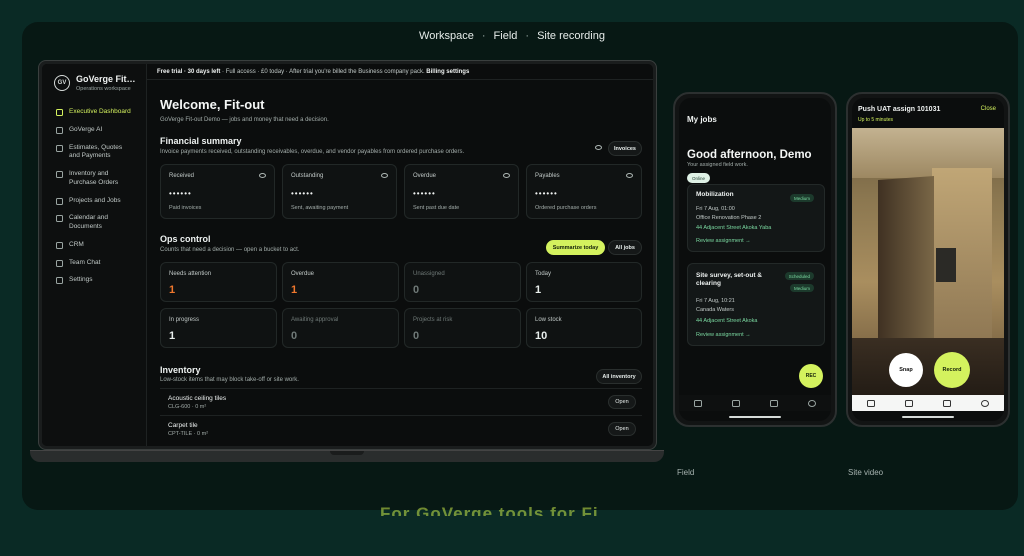 The image size is (1024, 556). Describe the element at coordinates (946, 265) in the screenshot. I see `window` at that location.